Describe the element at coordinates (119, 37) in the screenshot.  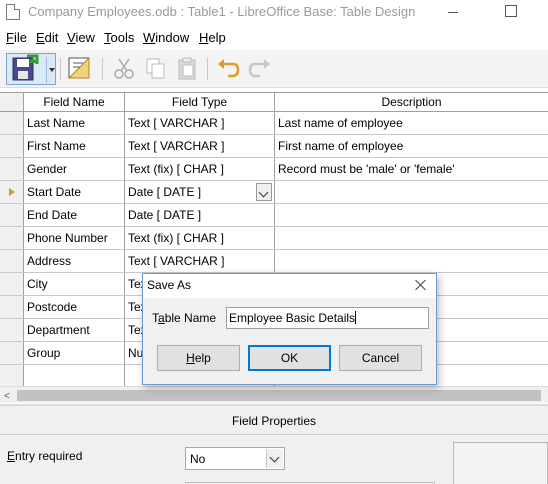
I see `menu-tools: Tools` at that location.